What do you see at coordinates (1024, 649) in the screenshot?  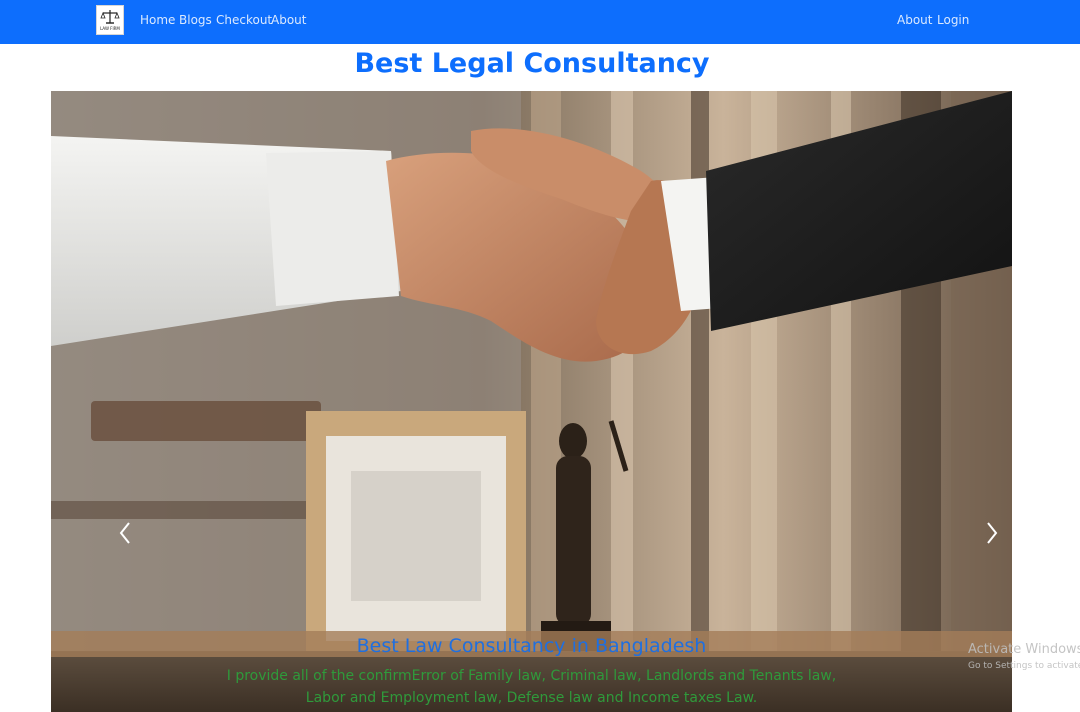 I see `windows-activation-title: Activate Windows` at bounding box center [1024, 649].